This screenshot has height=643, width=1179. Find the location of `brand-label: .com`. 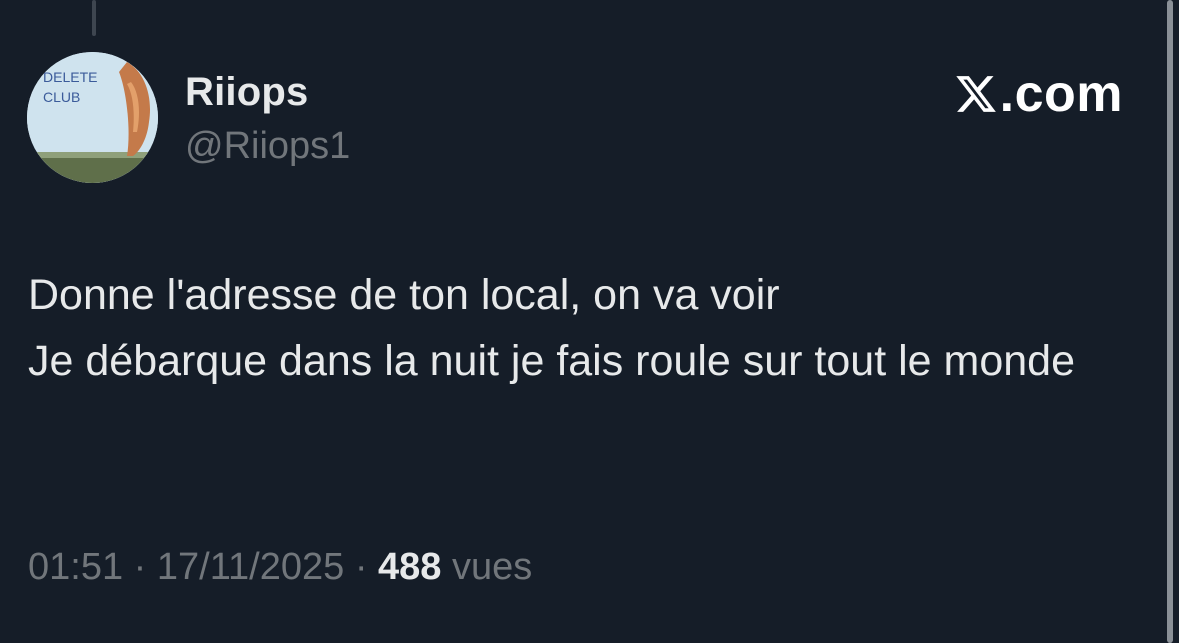

brand-label: .com is located at coordinates (1061, 94).